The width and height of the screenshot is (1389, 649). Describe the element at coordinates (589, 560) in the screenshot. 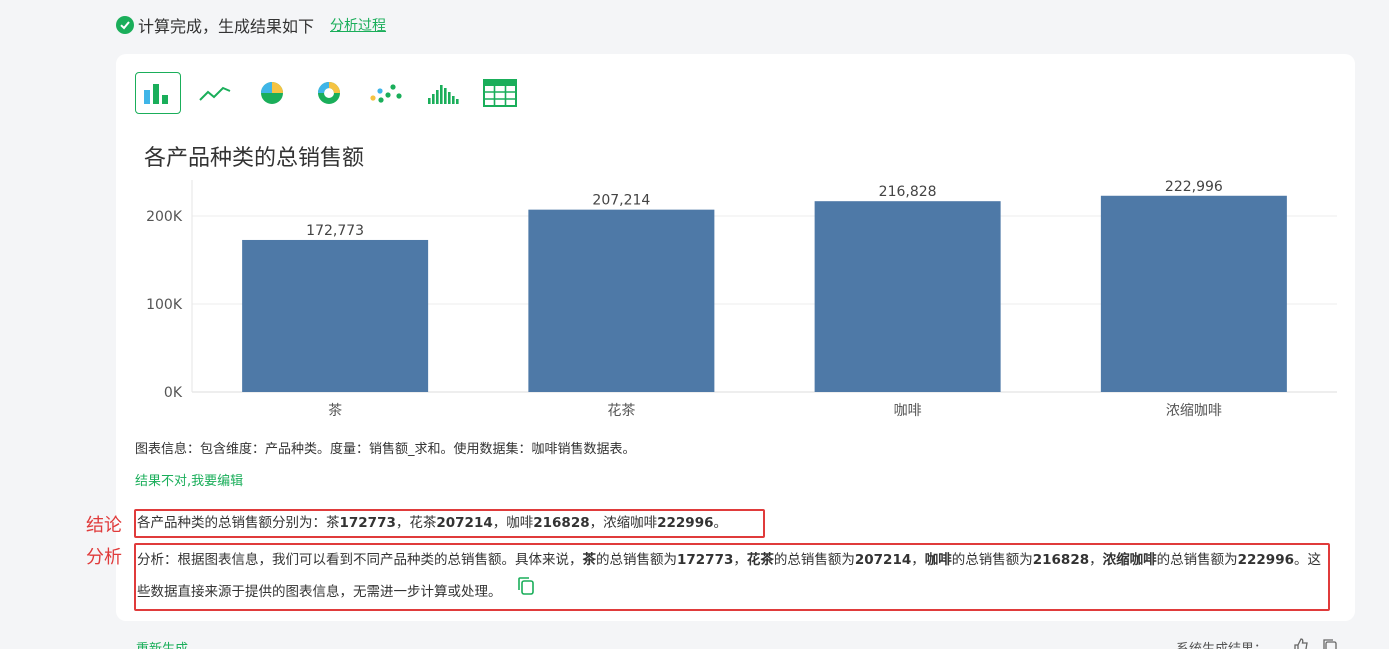

I see `analysis-category: 茶` at that location.